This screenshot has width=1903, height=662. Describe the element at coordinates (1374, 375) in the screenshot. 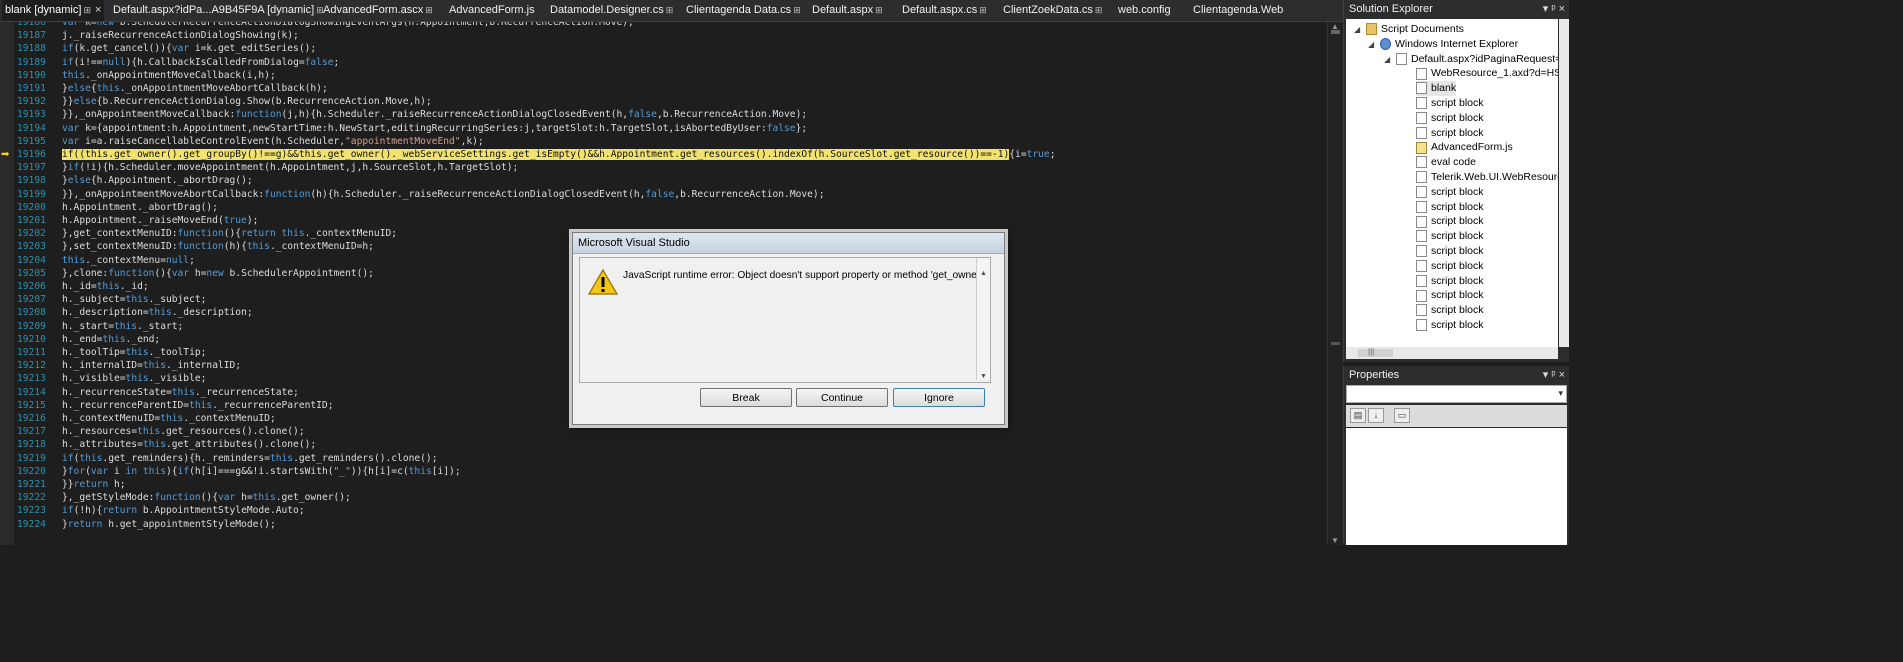

I see `properties-title: Properties` at that location.